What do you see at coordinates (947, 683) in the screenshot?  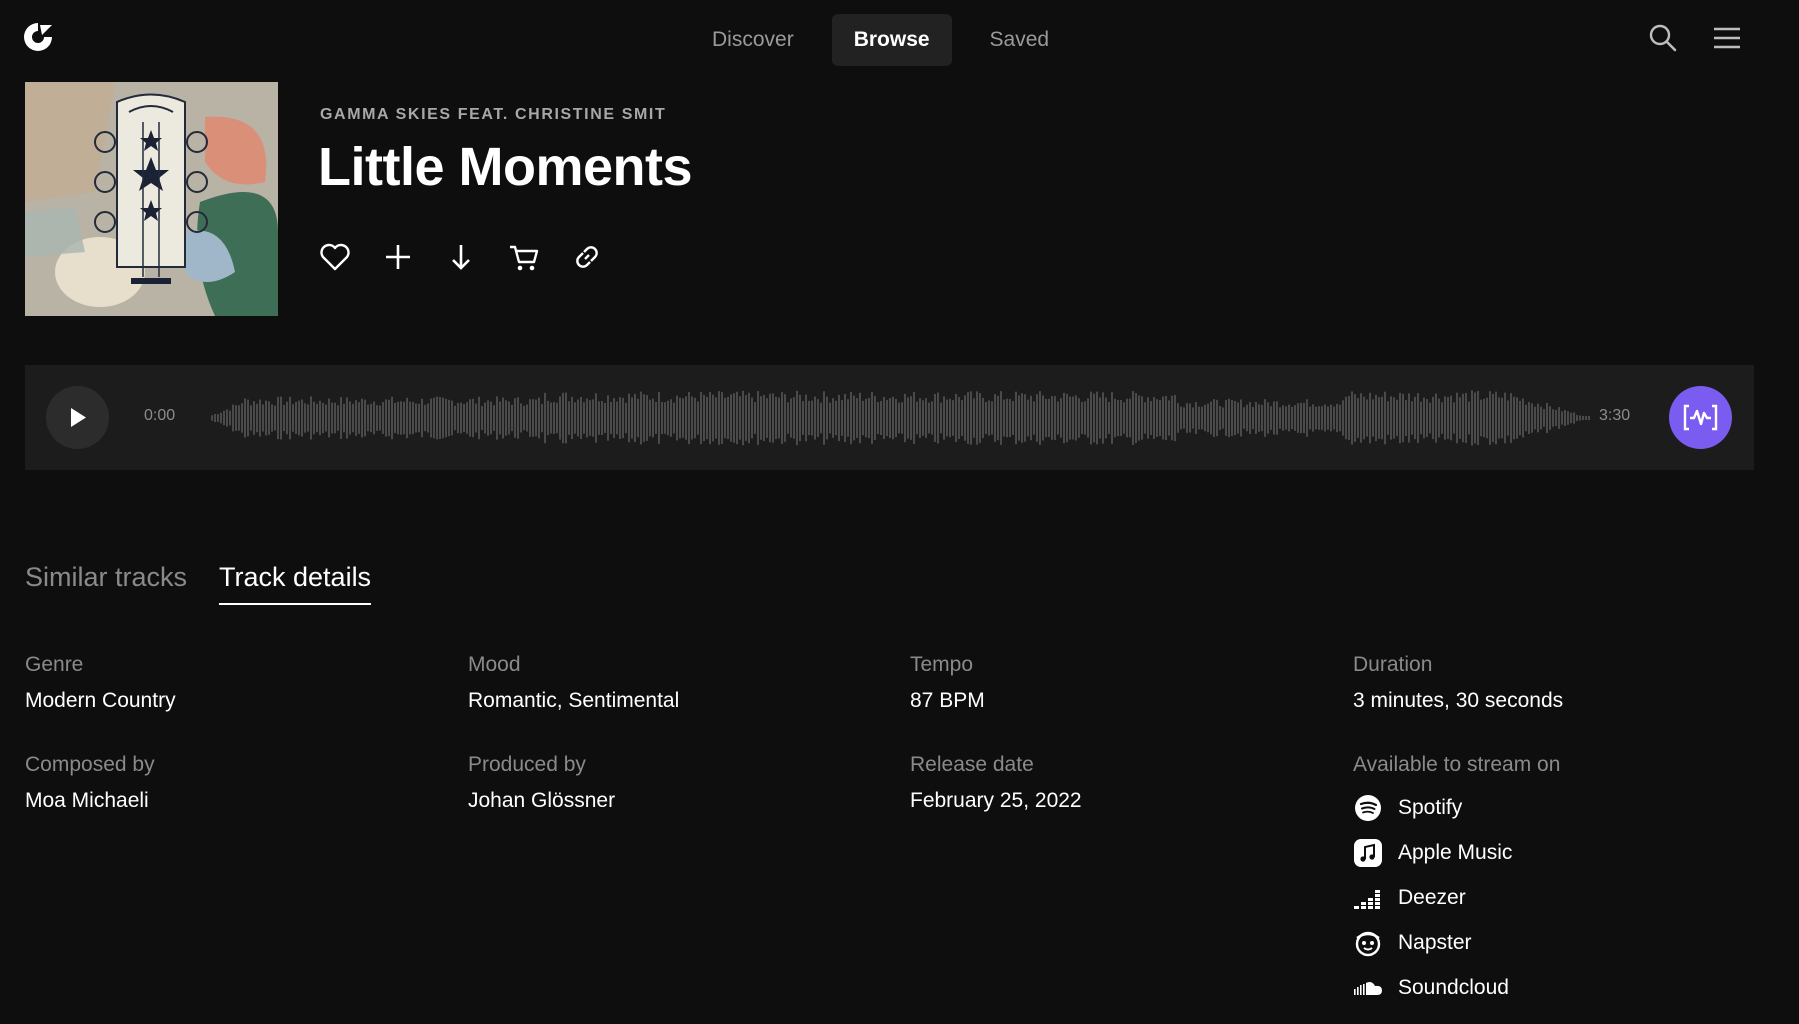 I see `tempo-field: Tempo 87 BPM` at bounding box center [947, 683].